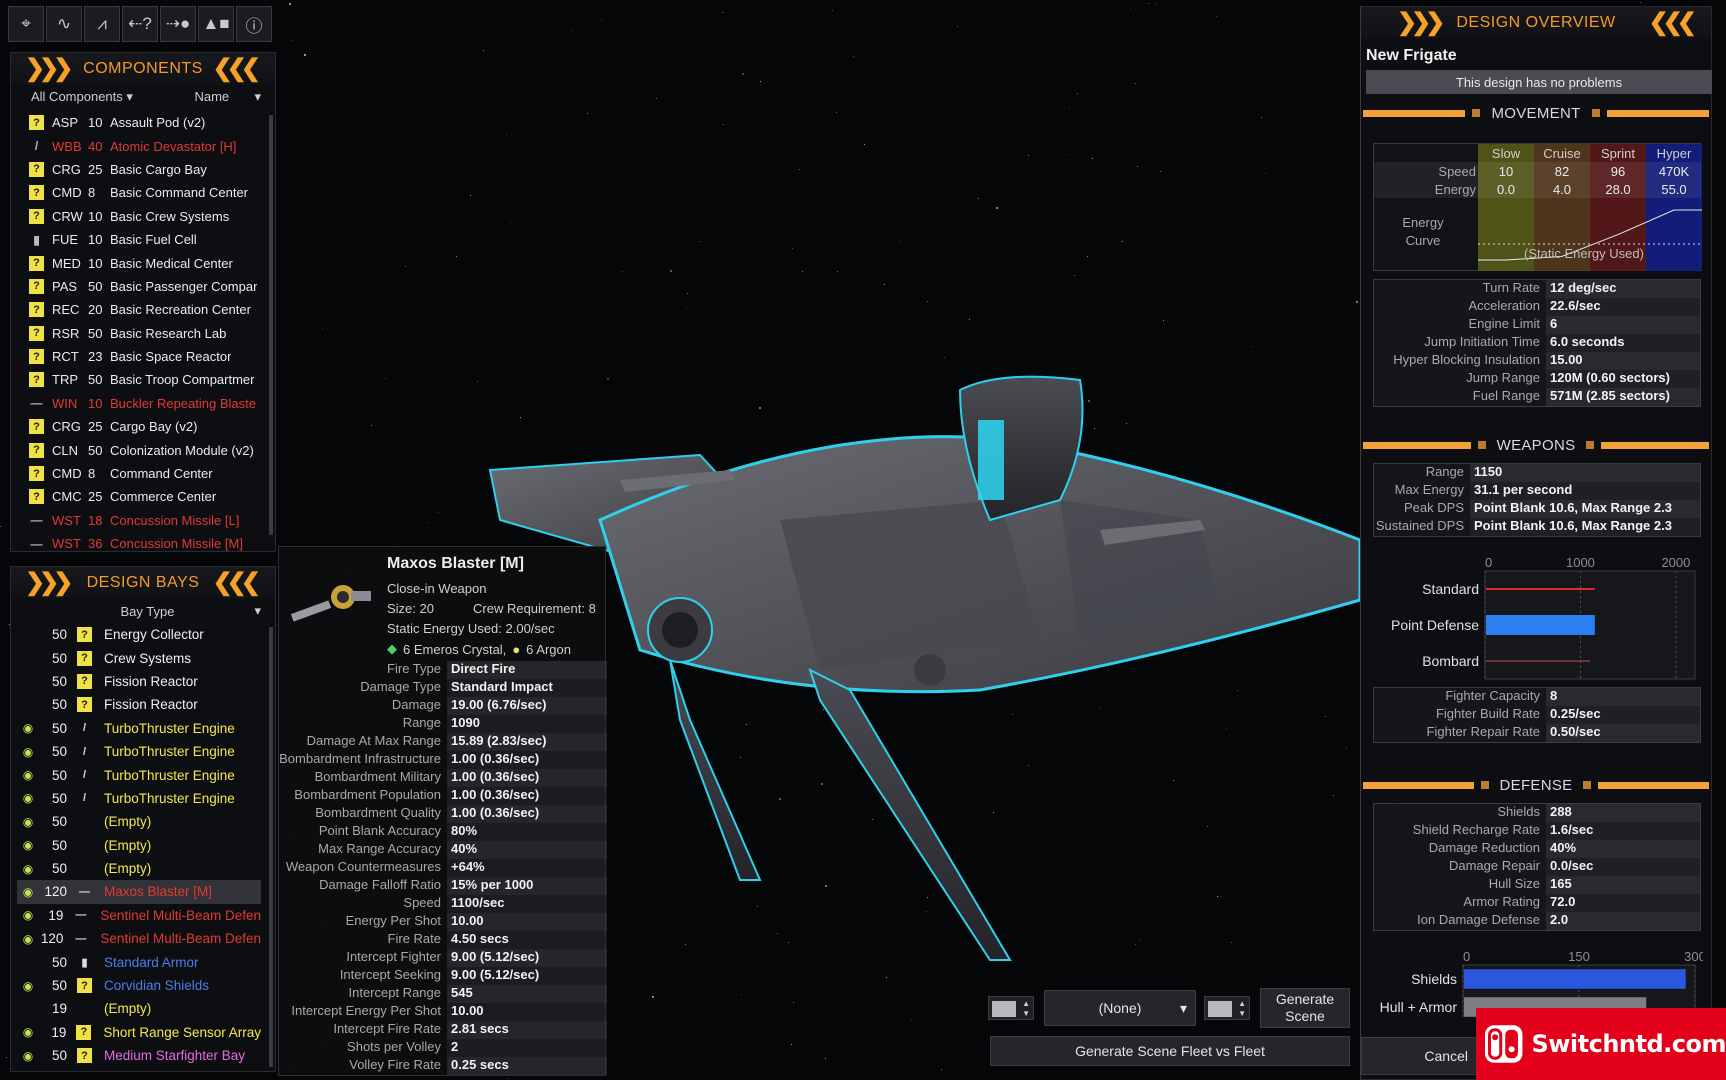  What do you see at coordinates (139, 216) in the screenshot?
I see `component-row: ? CRW 10 Basic Crew Systems` at bounding box center [139, 216].